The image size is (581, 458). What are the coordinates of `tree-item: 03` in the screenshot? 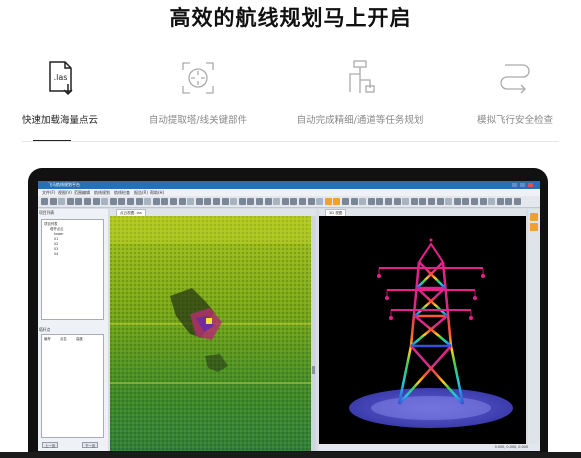 It's located at (56, 249).